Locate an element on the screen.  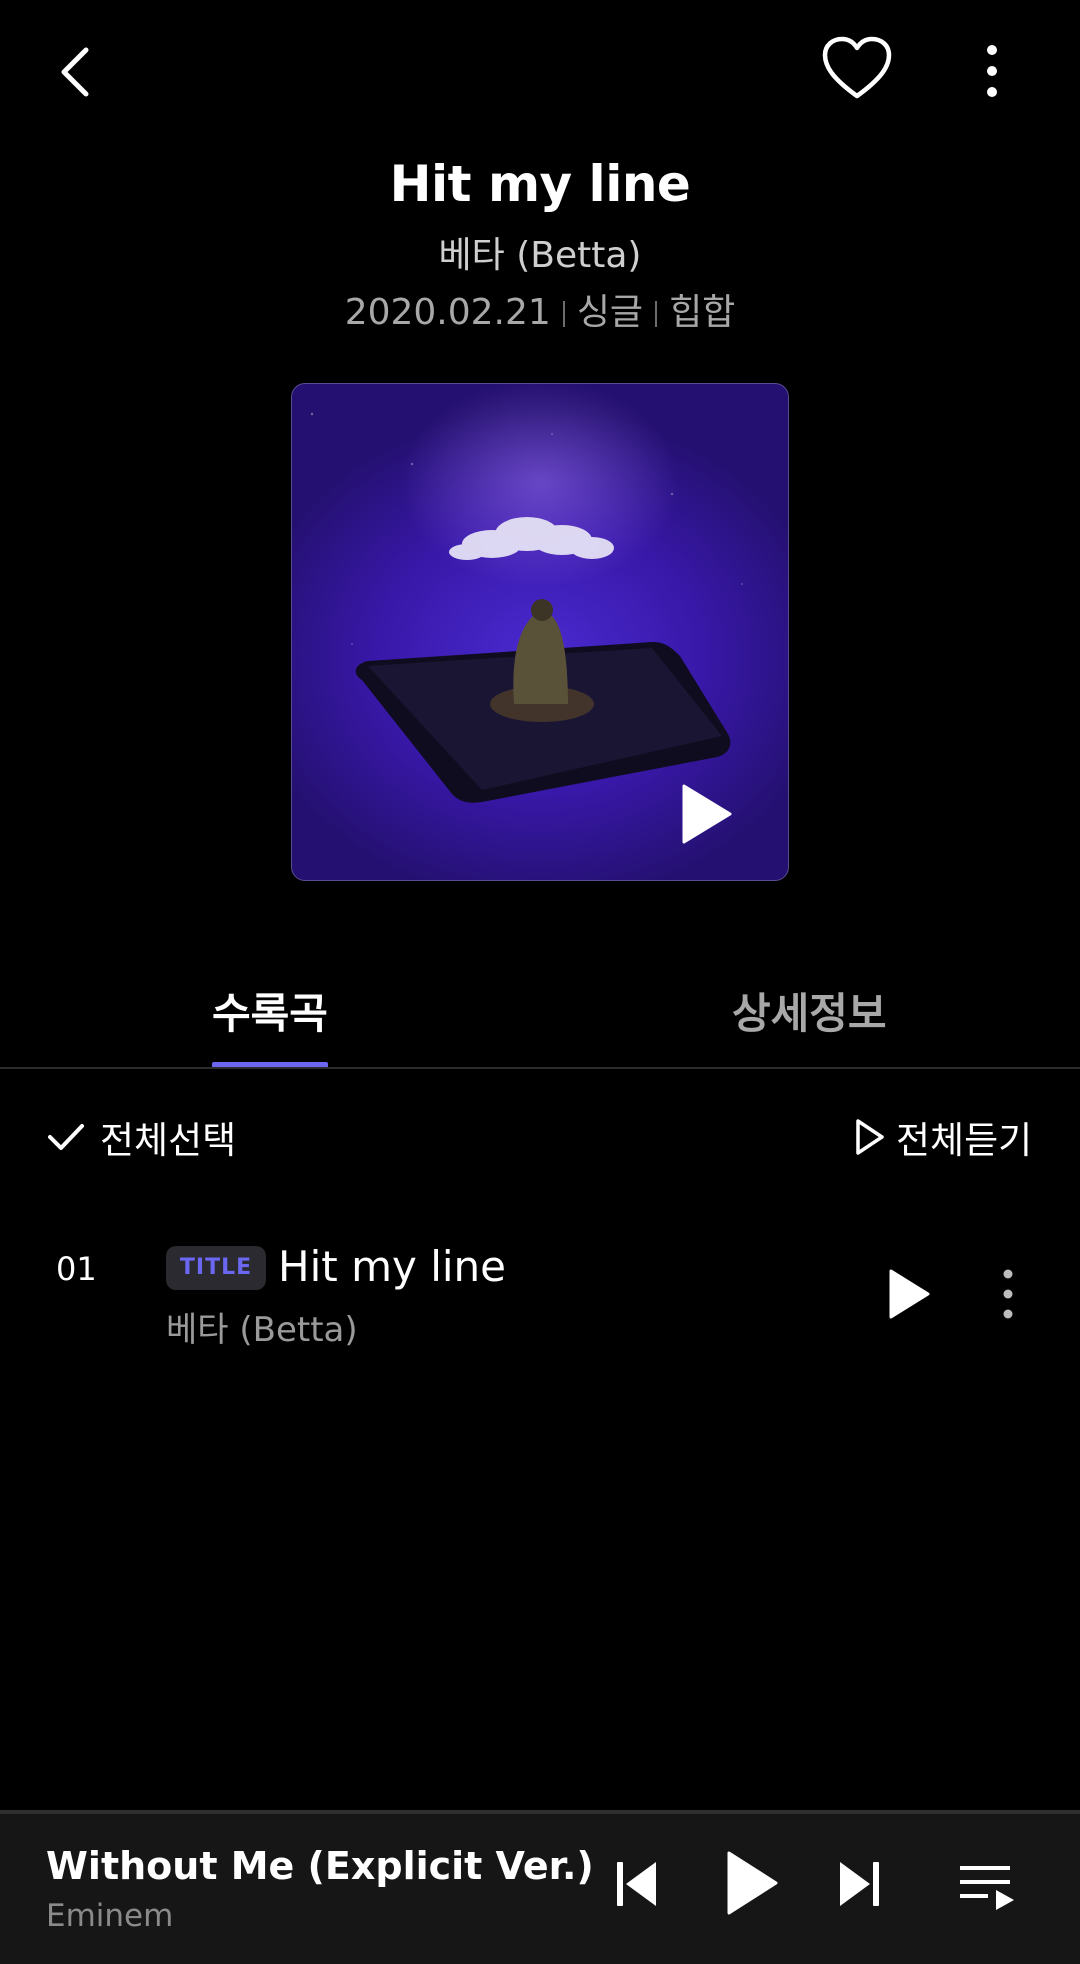
play-button is located at coordinates (752, 1883).